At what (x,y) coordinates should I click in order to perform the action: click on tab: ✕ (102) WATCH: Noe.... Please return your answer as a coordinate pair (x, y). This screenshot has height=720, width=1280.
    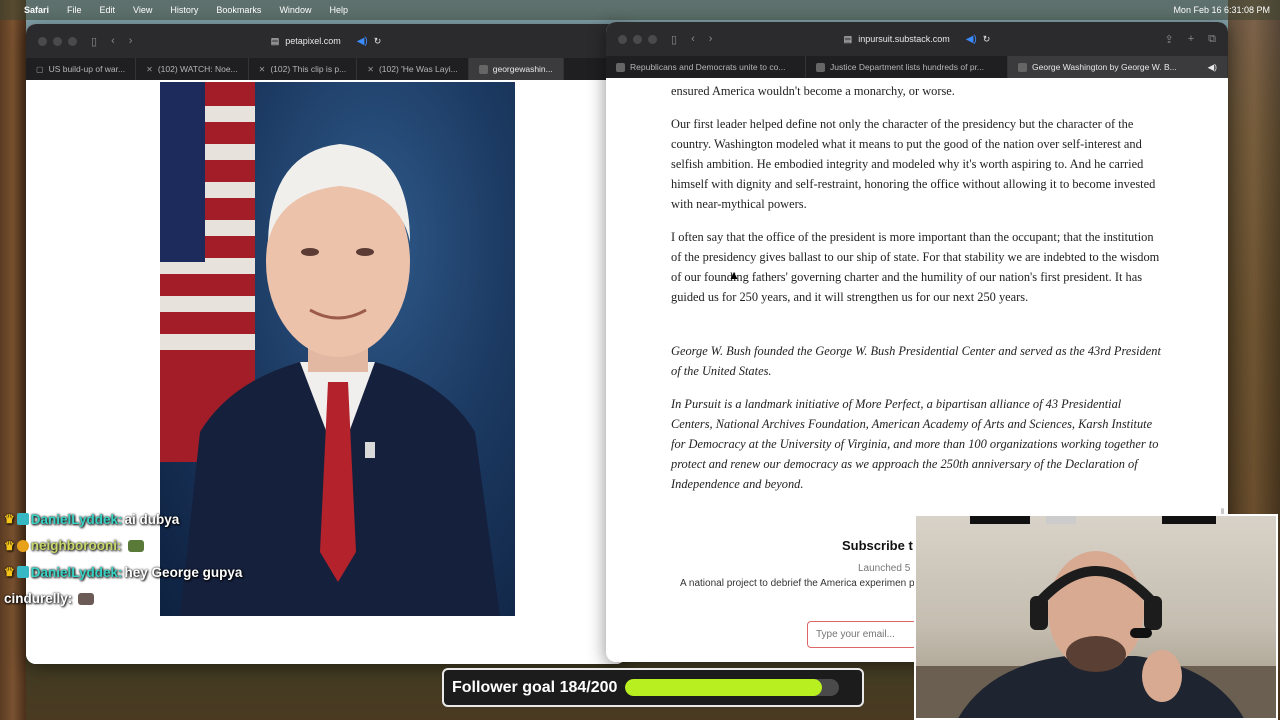
    Looking at the image, I should click on (192, 69).